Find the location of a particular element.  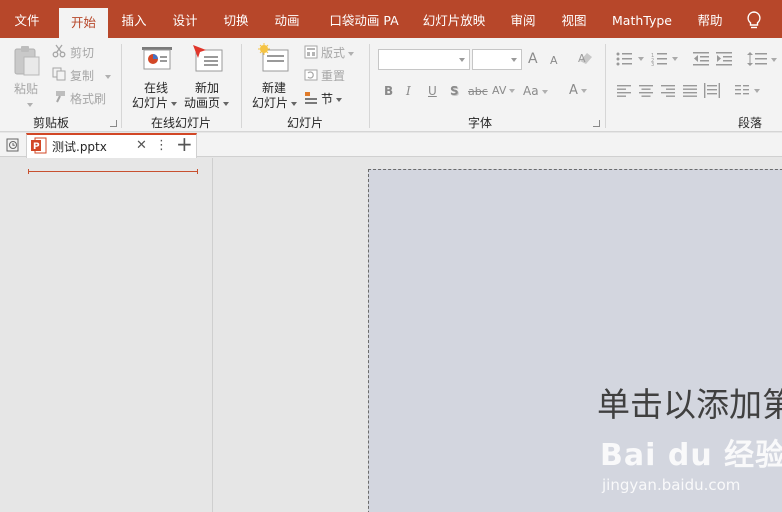

format-painter-icon is located at coordinates (59, 98).